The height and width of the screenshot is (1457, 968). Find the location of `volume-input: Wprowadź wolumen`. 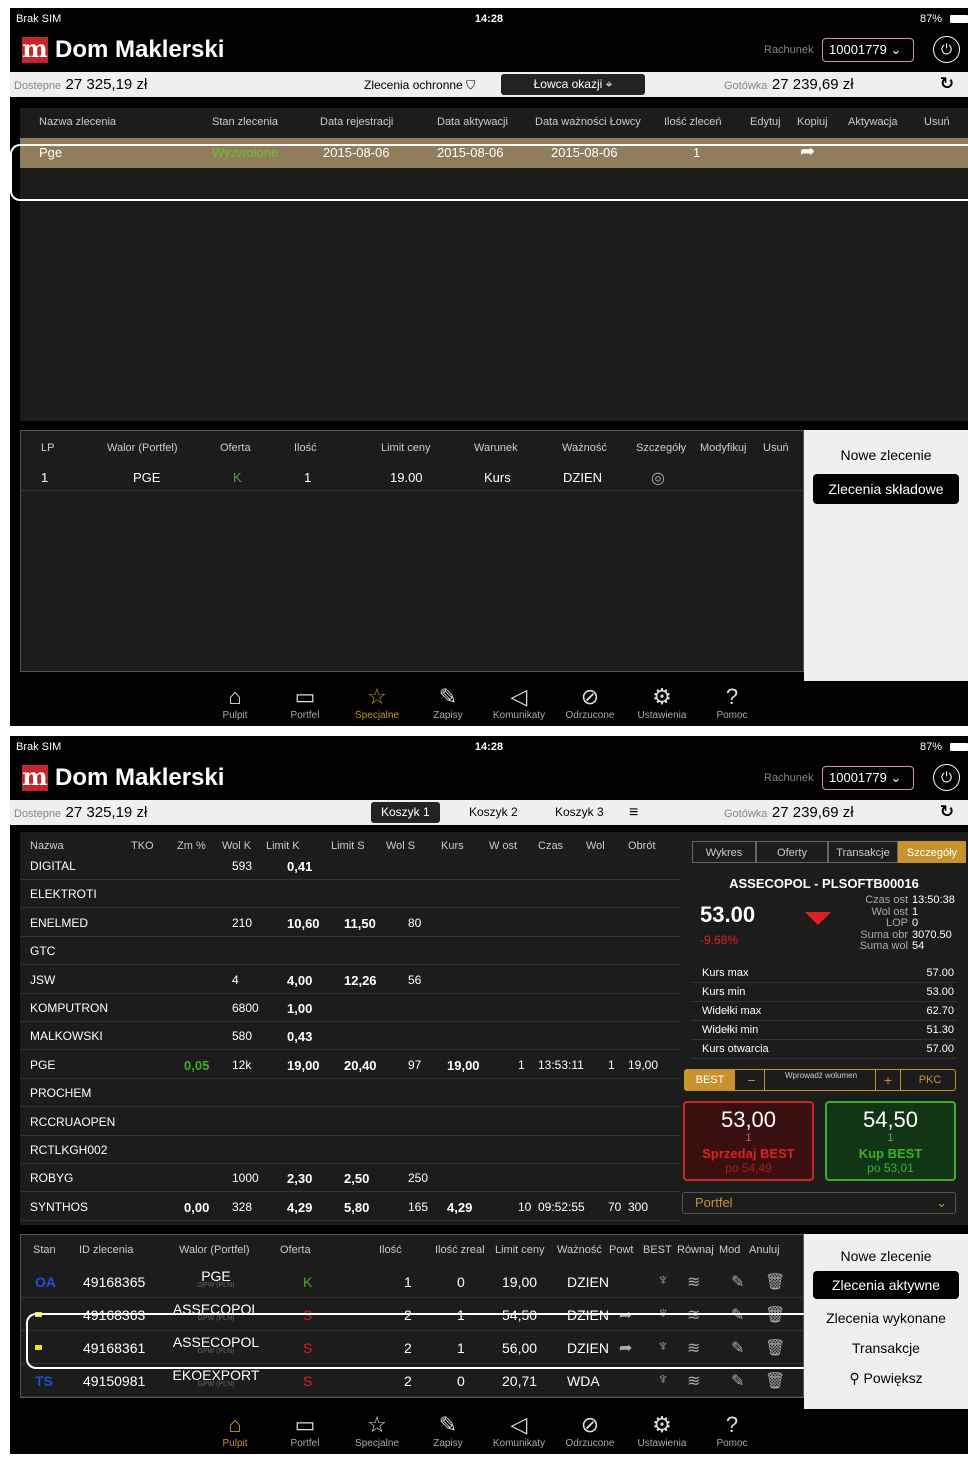

volume-input: Wprowadź wolumen is located at coordinates (821, 1076).